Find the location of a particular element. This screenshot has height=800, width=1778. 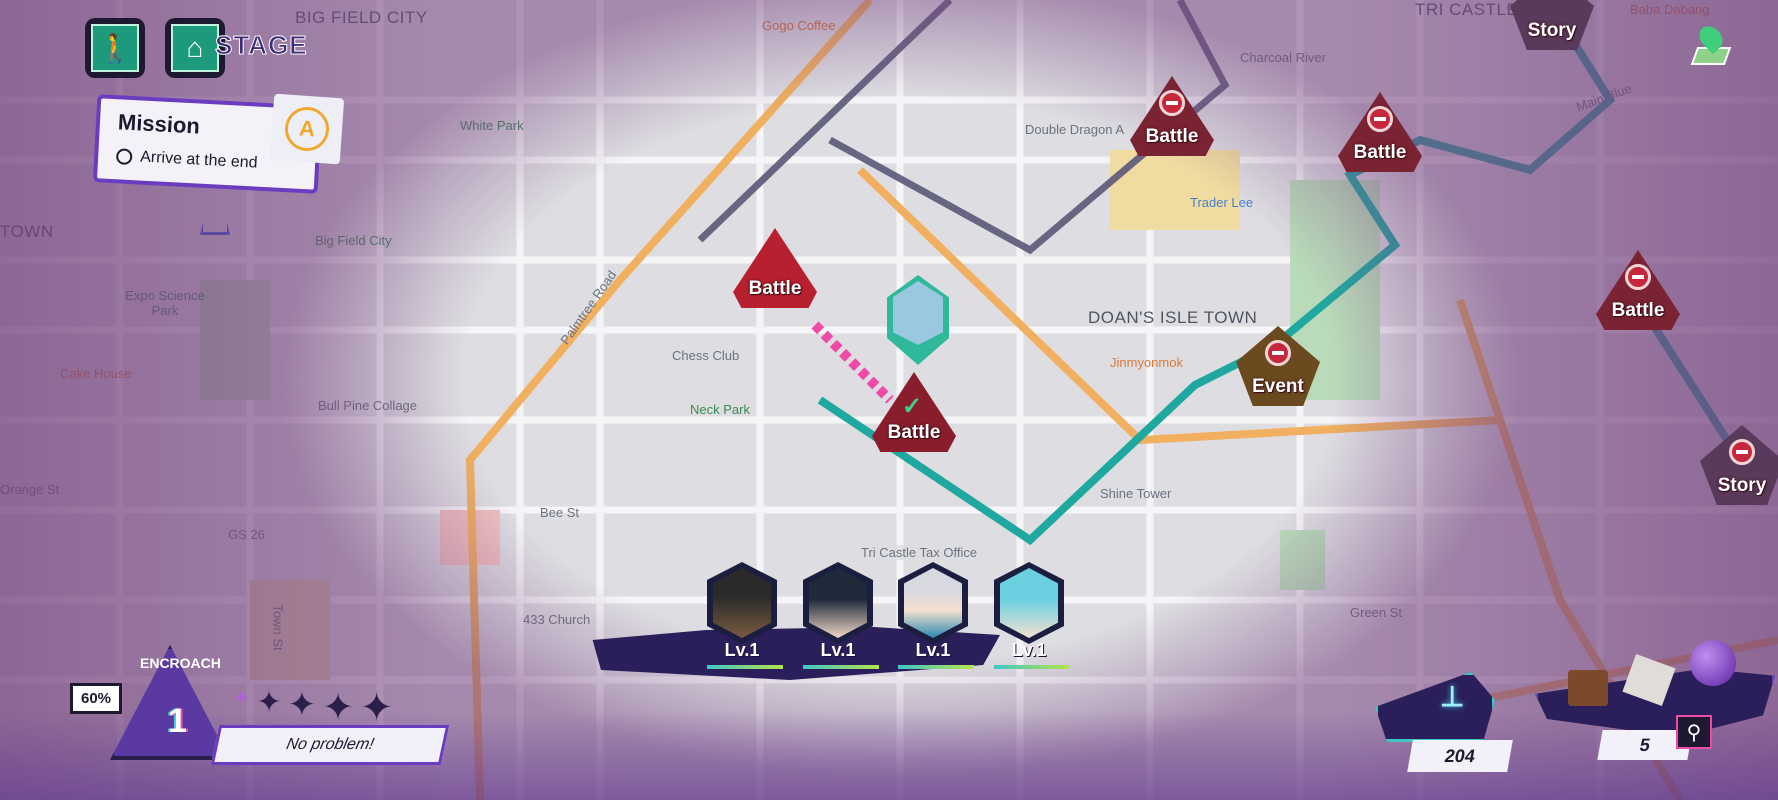

map-label: Baba Dabang is located at coordinates (1670, 9).